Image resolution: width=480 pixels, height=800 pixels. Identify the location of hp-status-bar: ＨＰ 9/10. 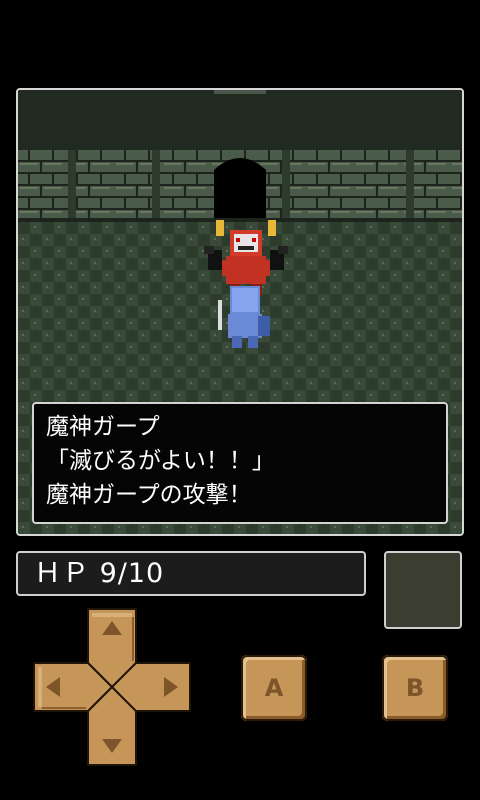
(191, 573).